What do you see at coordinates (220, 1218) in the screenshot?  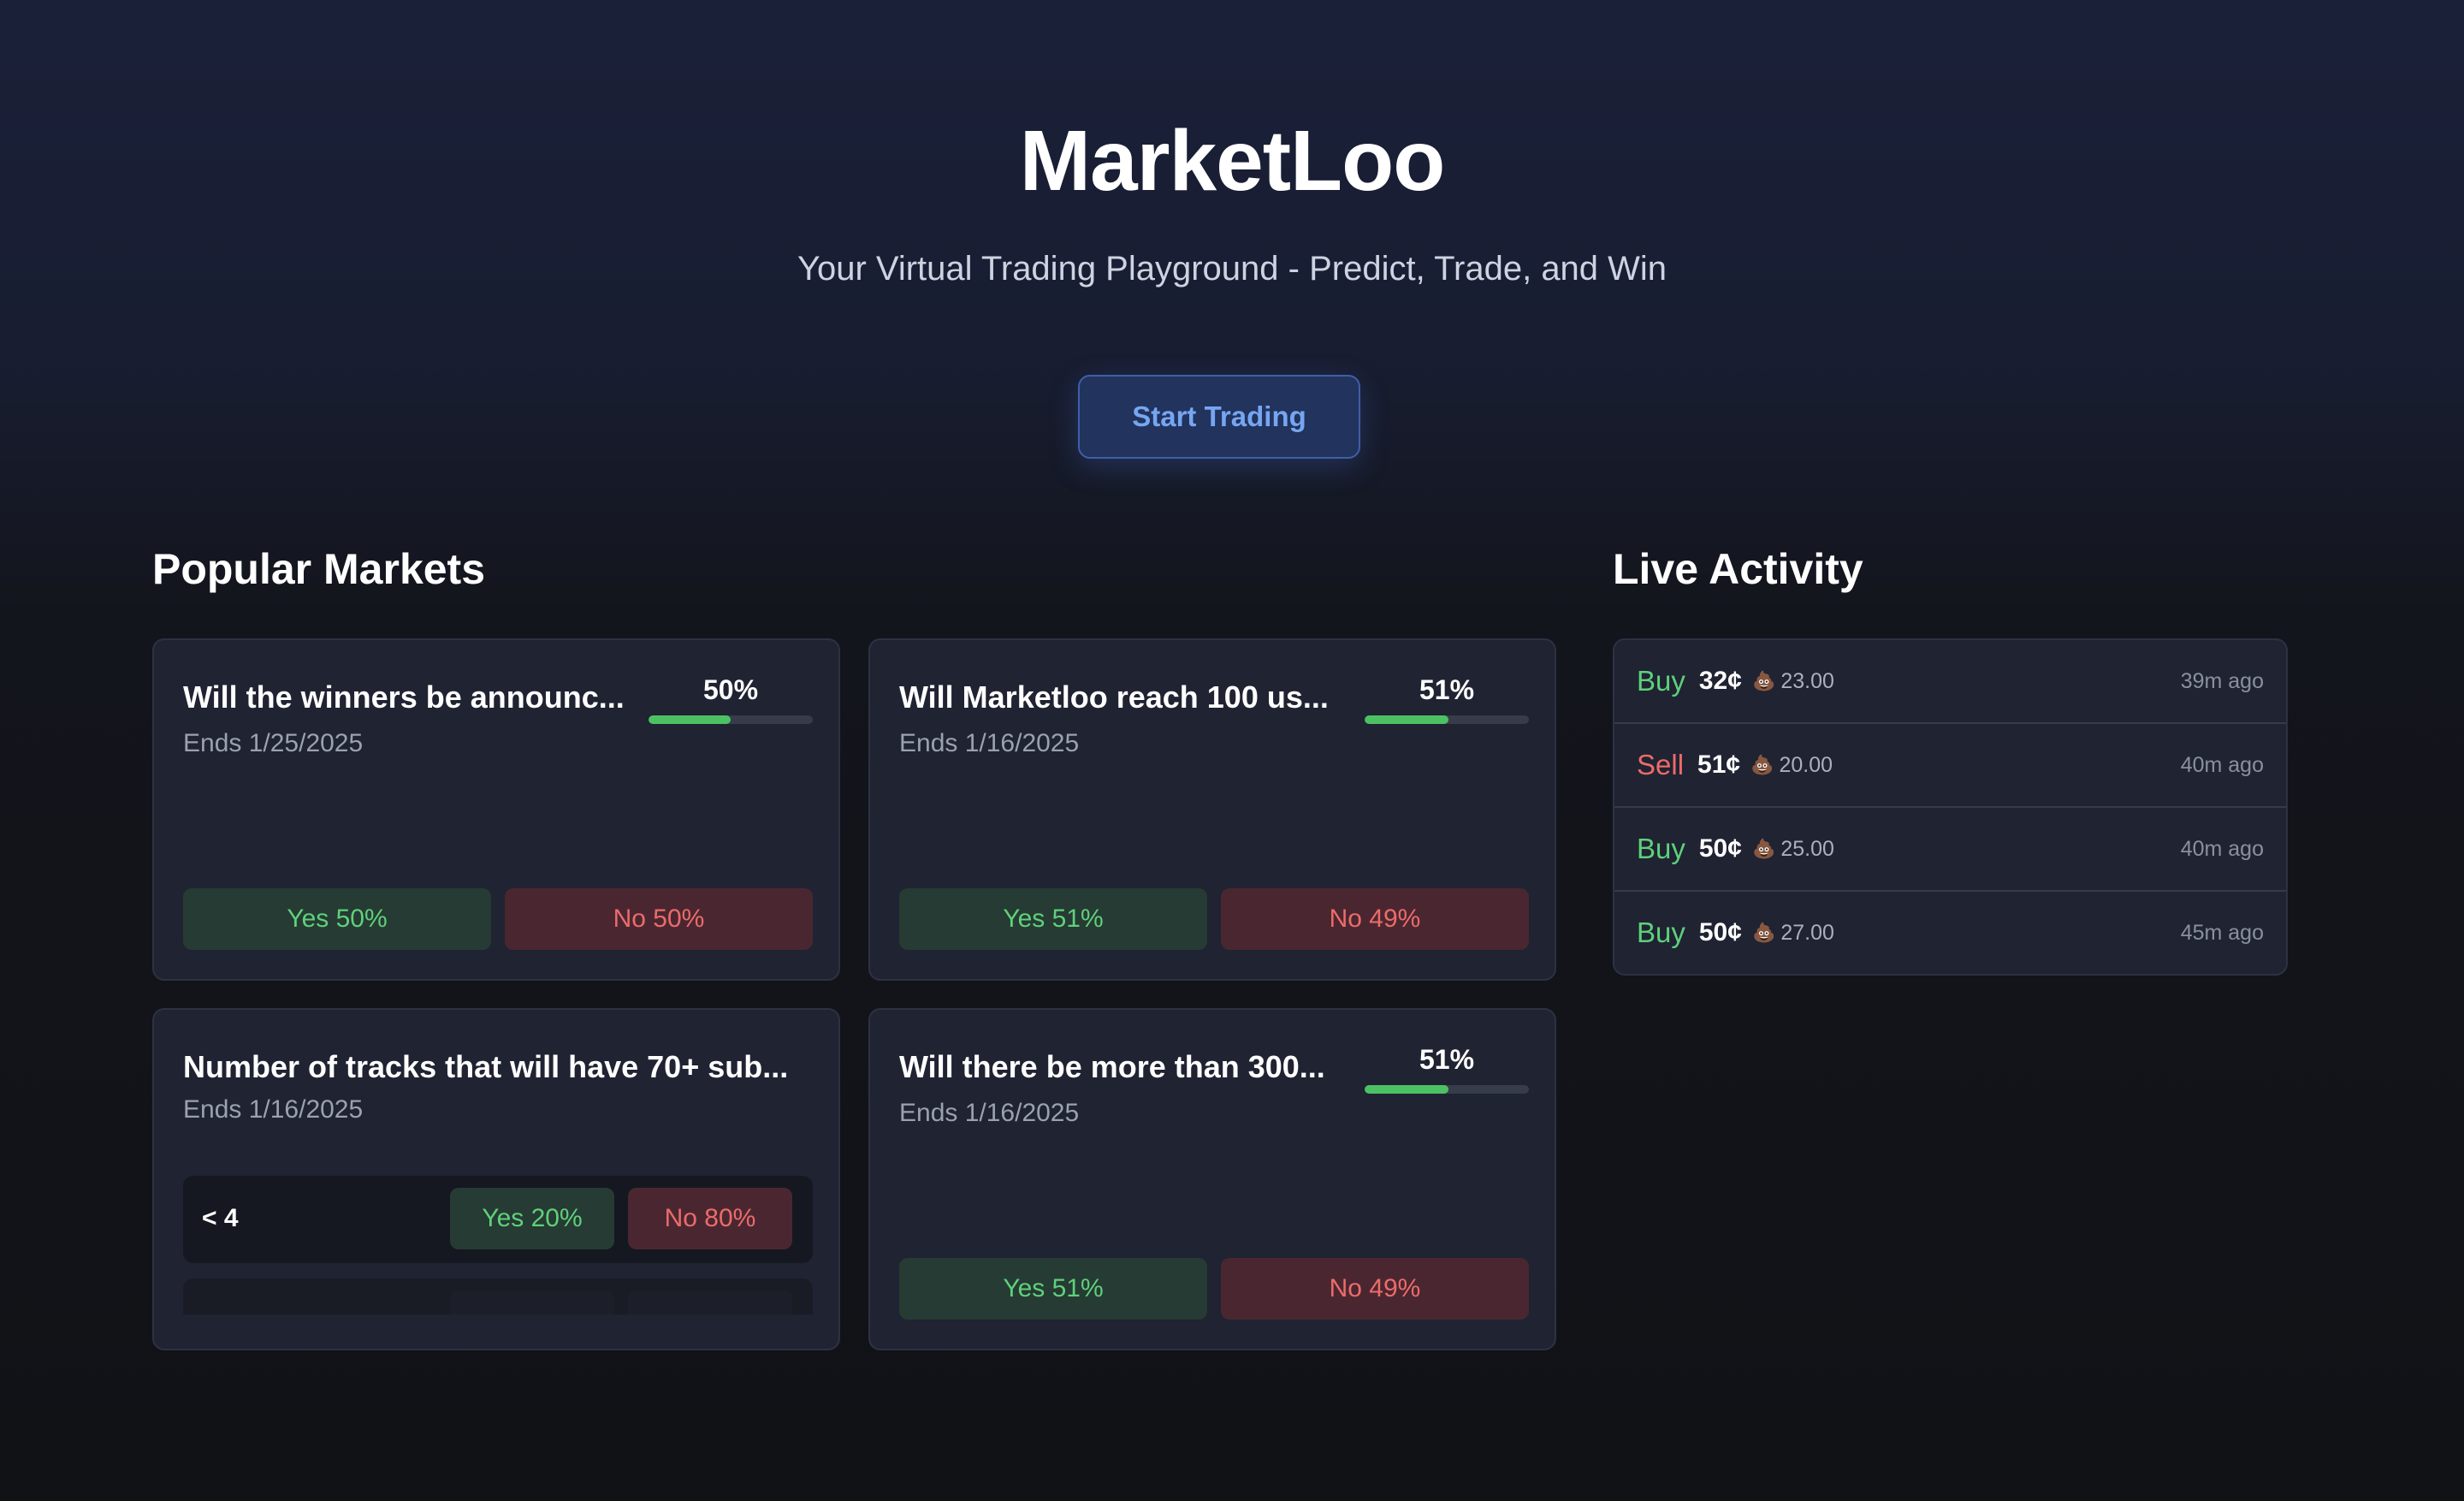 I see `outcome-label: < 4` at bounding box center [220, 1218].